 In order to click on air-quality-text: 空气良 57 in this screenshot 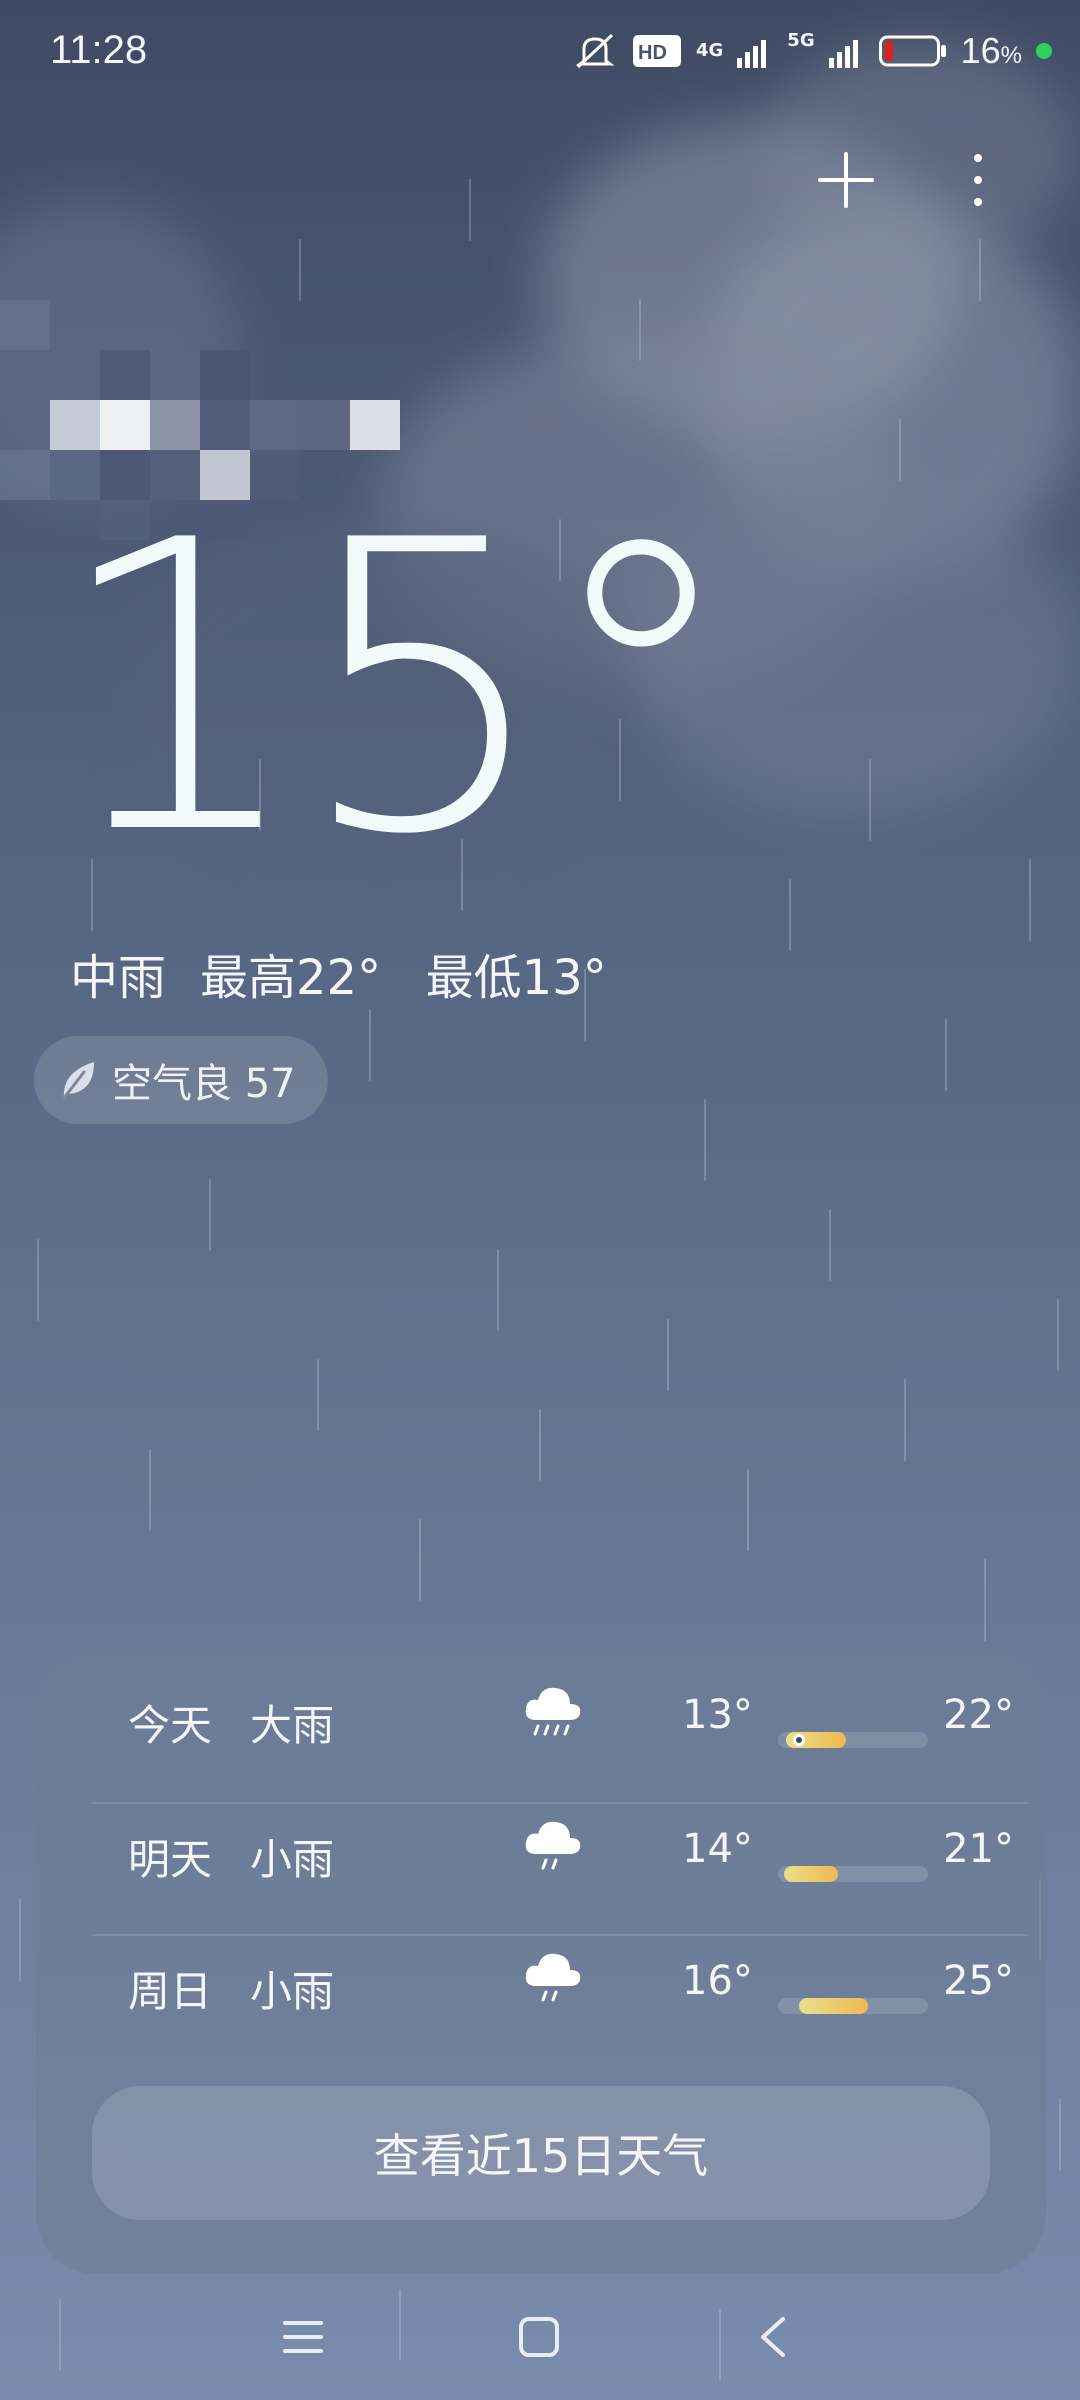, I will do `click(204, 1084)`.